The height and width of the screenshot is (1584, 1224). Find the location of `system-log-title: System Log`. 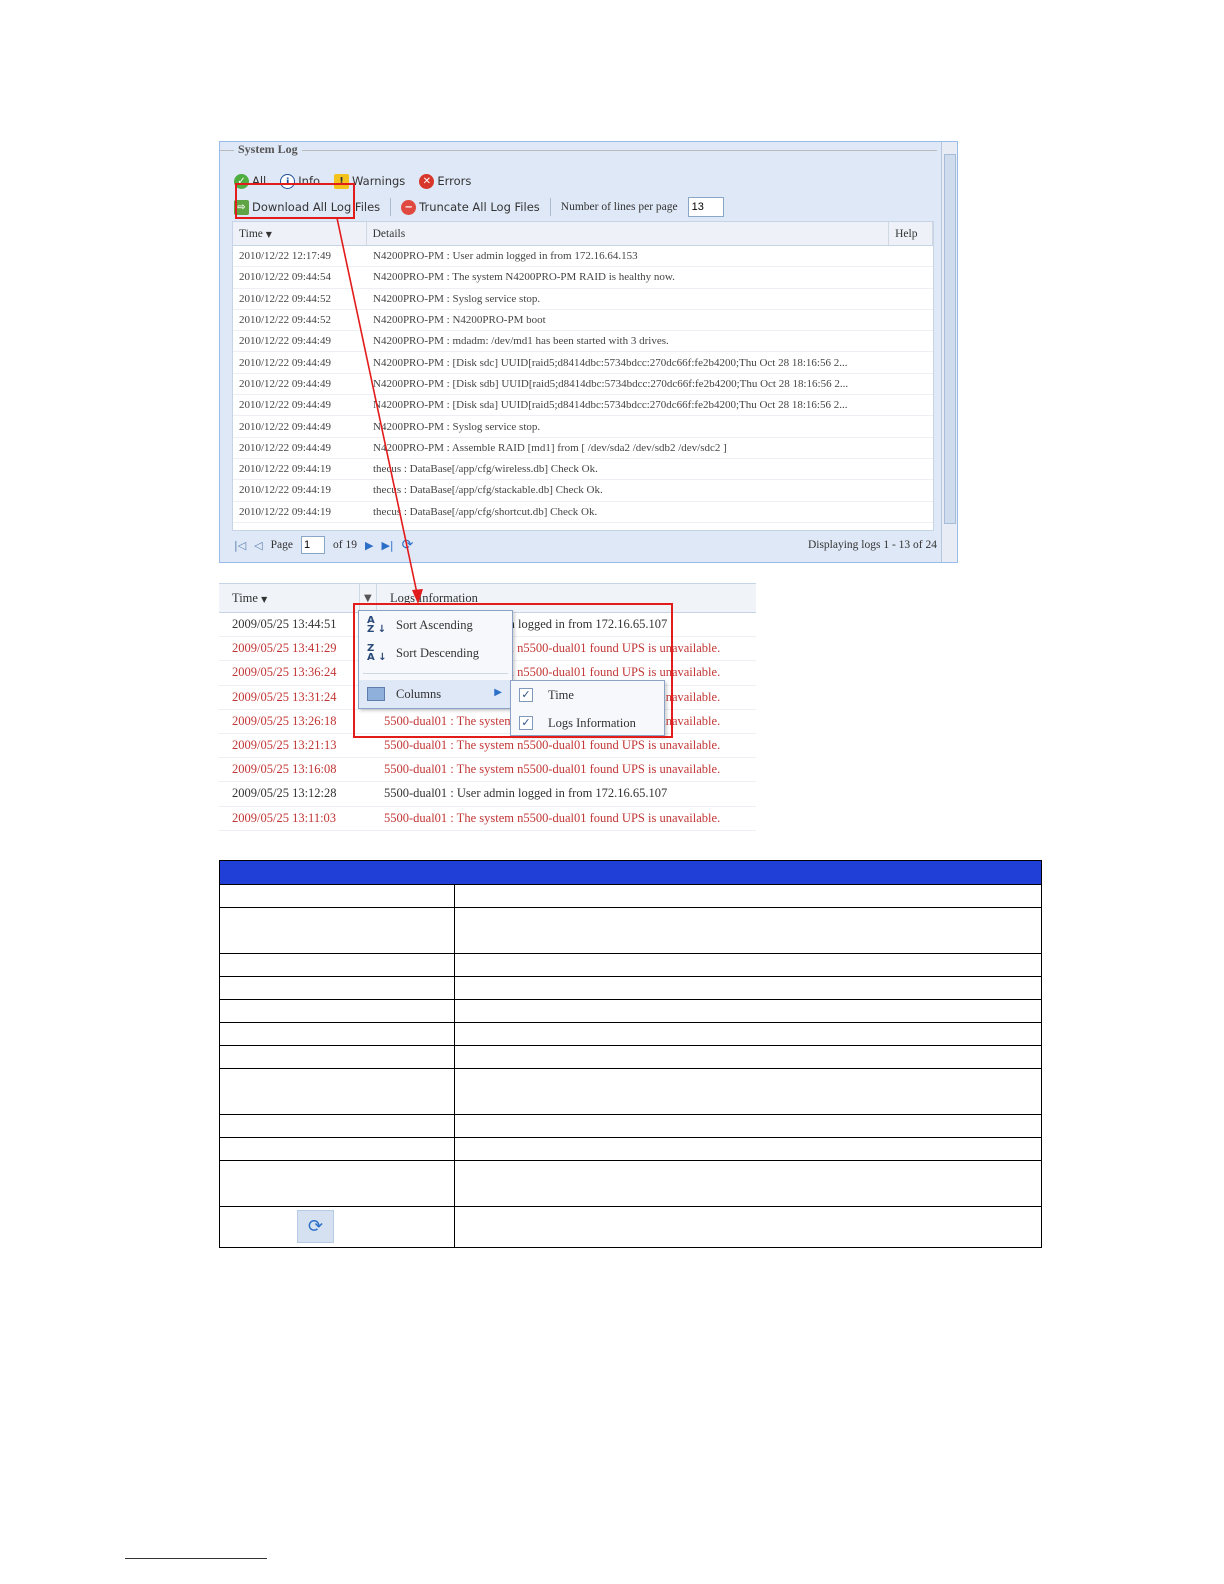

system-log-title: System Log is located at coordinates (268, 149).